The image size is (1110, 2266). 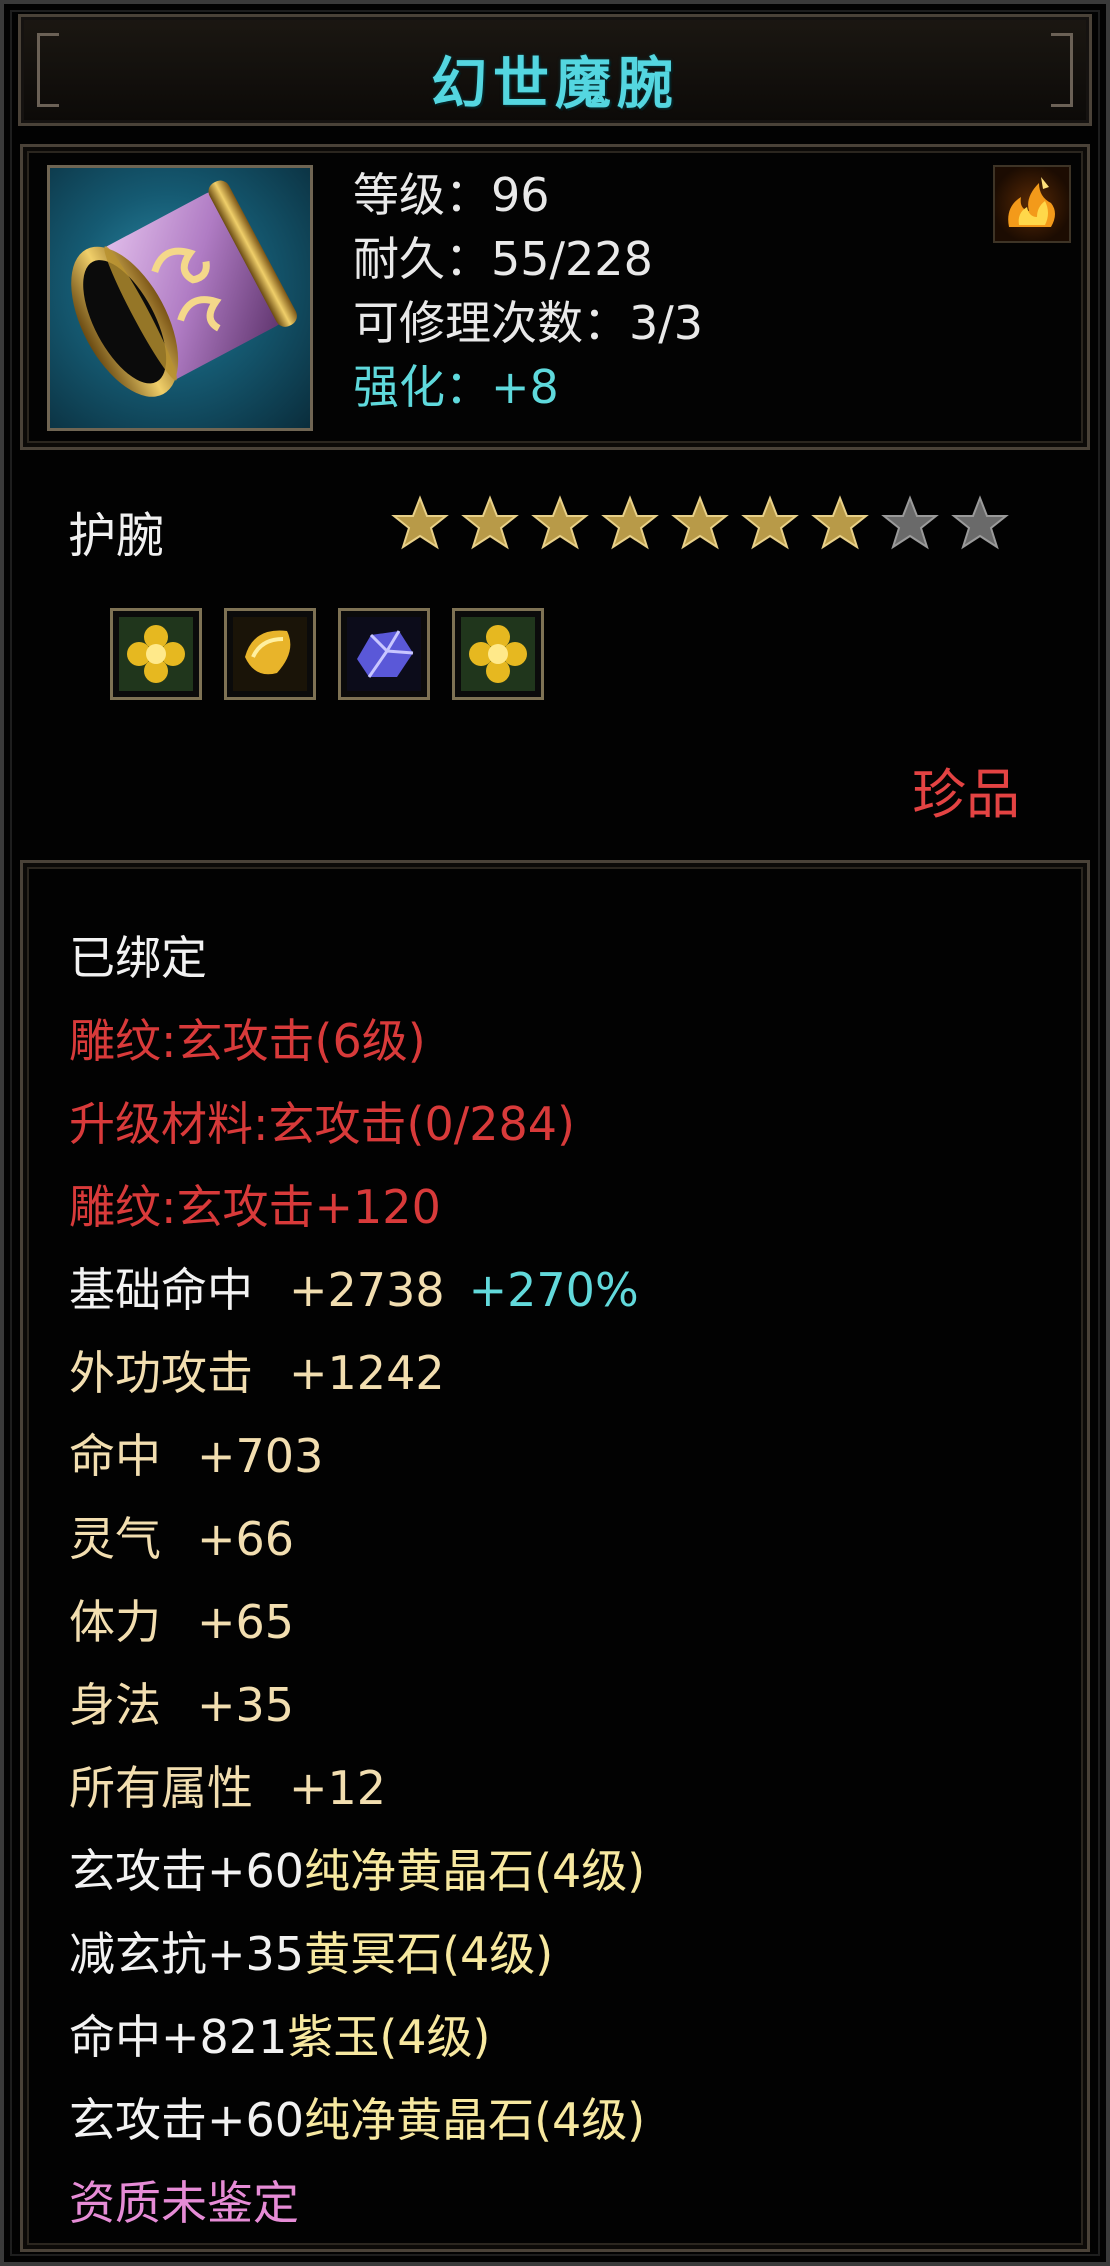 I want to click on title-bar: 幻世魔腕, so click(x=555, y=70).